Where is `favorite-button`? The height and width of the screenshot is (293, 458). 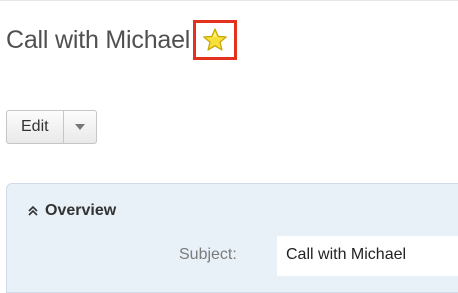
favorite-button is located at coordinates (215, 40).